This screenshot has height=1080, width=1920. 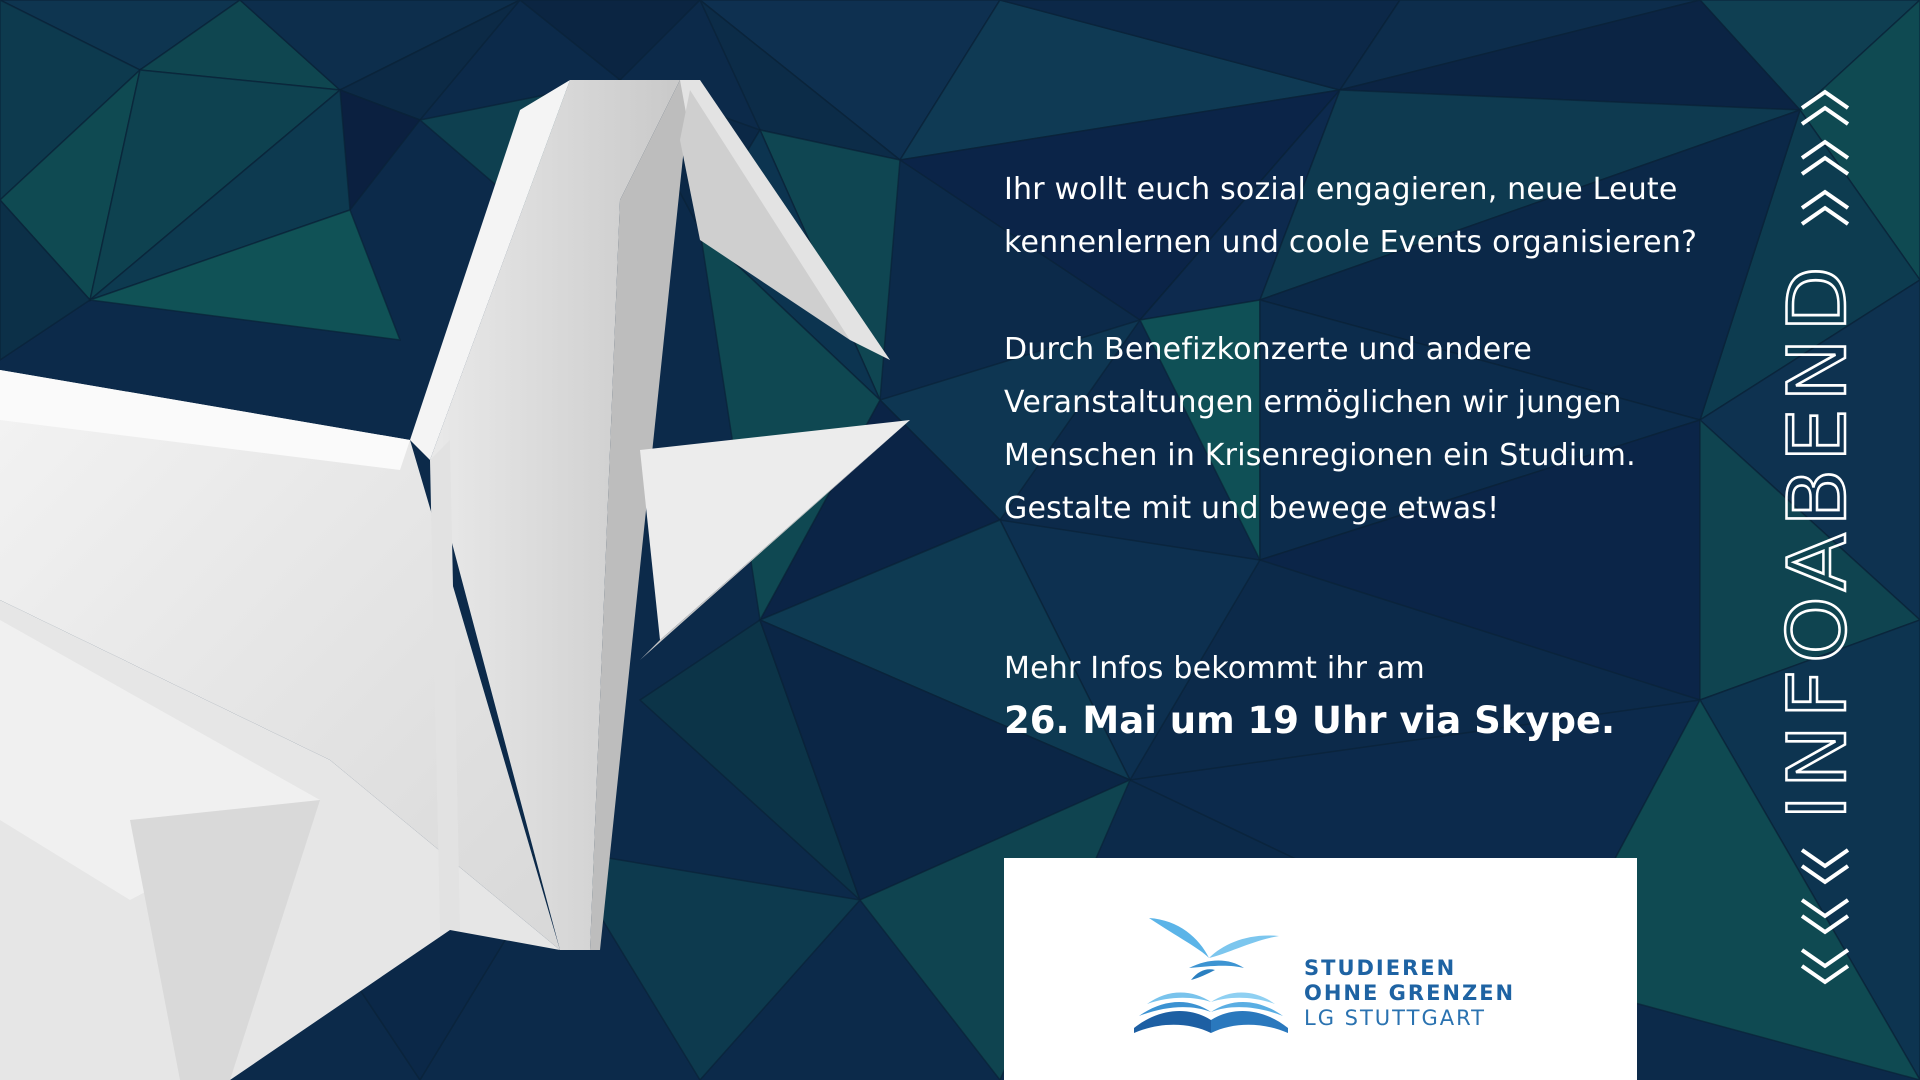 I want to click on event-lead: Mehr Infos bekommt ihr am, so click(x=1214, y=668).